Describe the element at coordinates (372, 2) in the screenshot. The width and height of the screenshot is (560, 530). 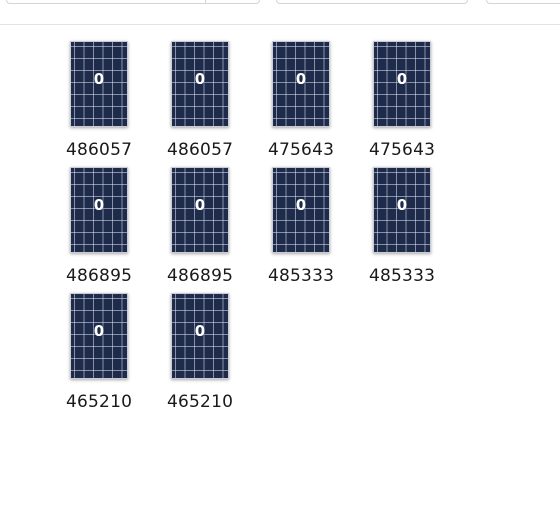
I see `filter-field` at that location.